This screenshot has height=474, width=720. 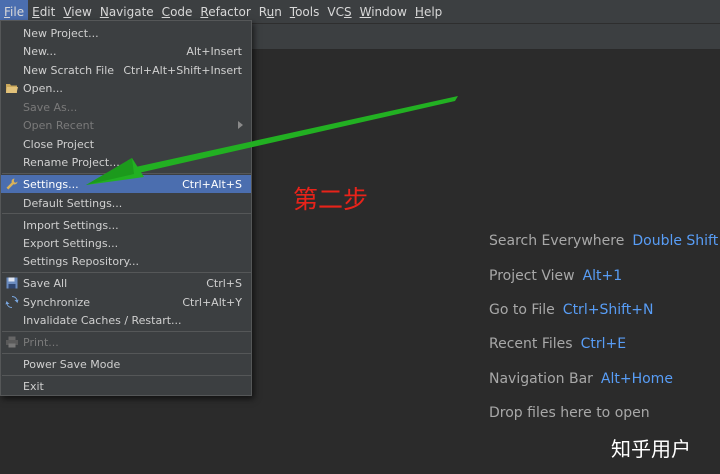 What do you see at coordinates (126, 184) in the screenshot?
I see `menu-item-settings: Settings... Ctrl+Alt+S` at bounding box center [126, 184].